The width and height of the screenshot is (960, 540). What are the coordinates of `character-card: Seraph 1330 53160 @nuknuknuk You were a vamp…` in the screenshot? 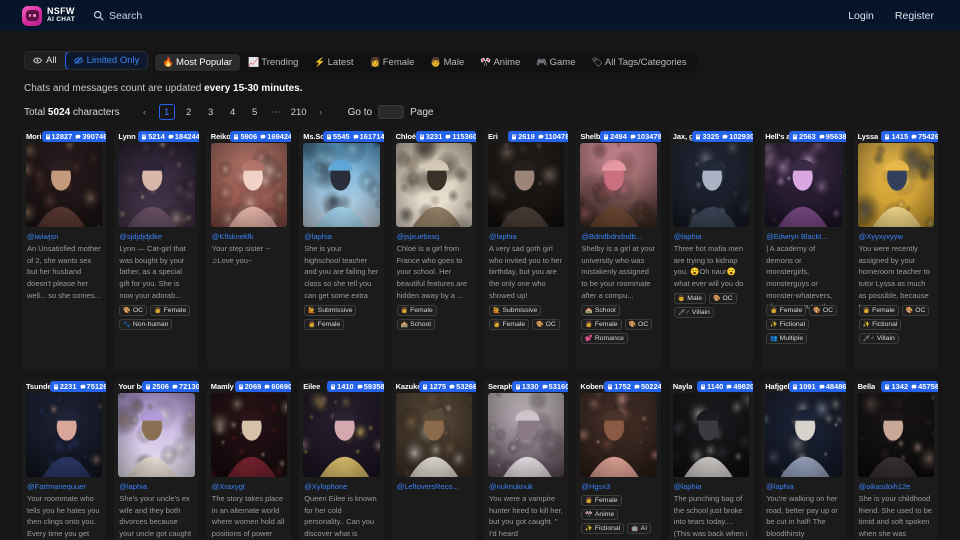 It's located at (526, 459).